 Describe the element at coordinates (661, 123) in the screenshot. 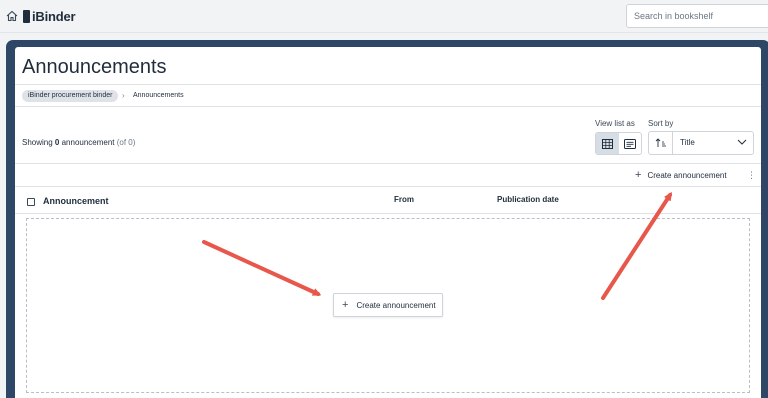

I see `sort-by-label: Sort by` at that location.